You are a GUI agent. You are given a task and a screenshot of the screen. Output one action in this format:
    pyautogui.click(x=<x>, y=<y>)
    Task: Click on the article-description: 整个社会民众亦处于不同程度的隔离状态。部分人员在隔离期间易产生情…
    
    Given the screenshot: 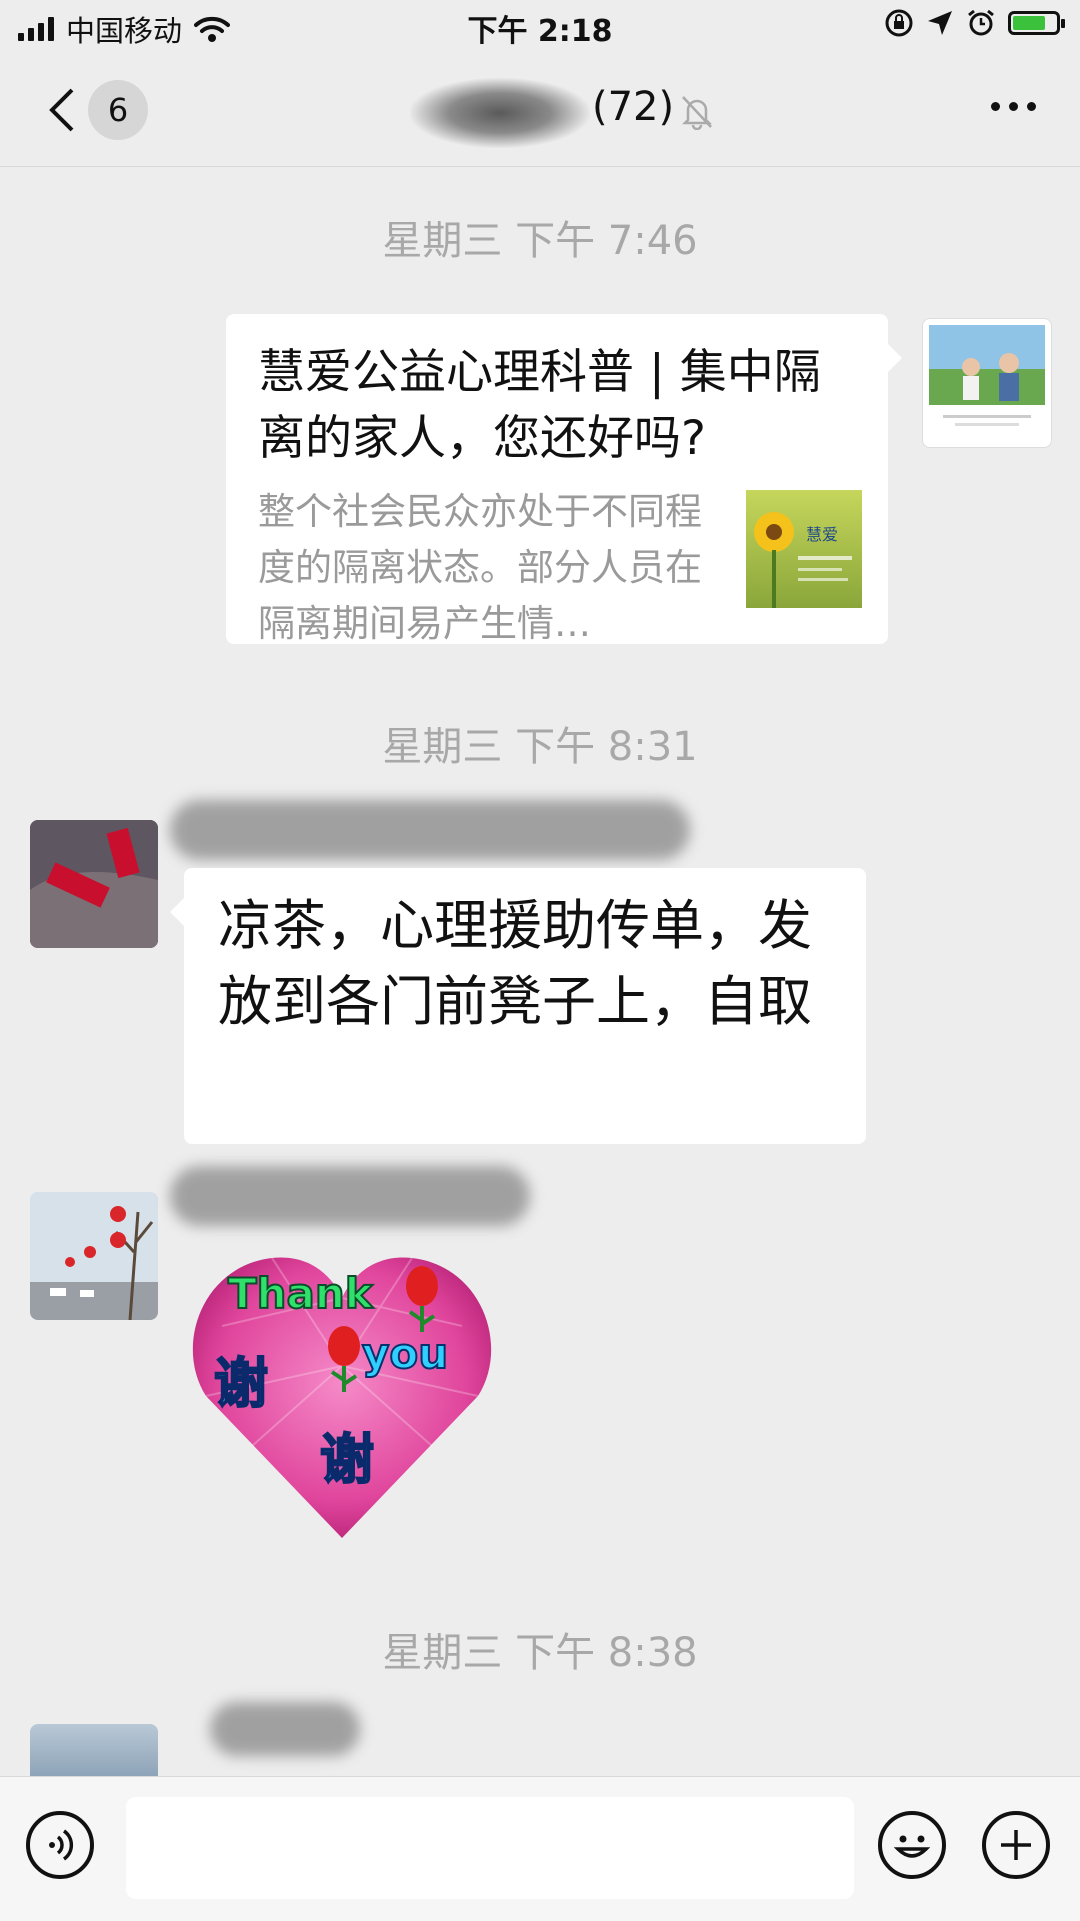 What is the action you would take?
    pyautogui.click(x=480, y=567)
    